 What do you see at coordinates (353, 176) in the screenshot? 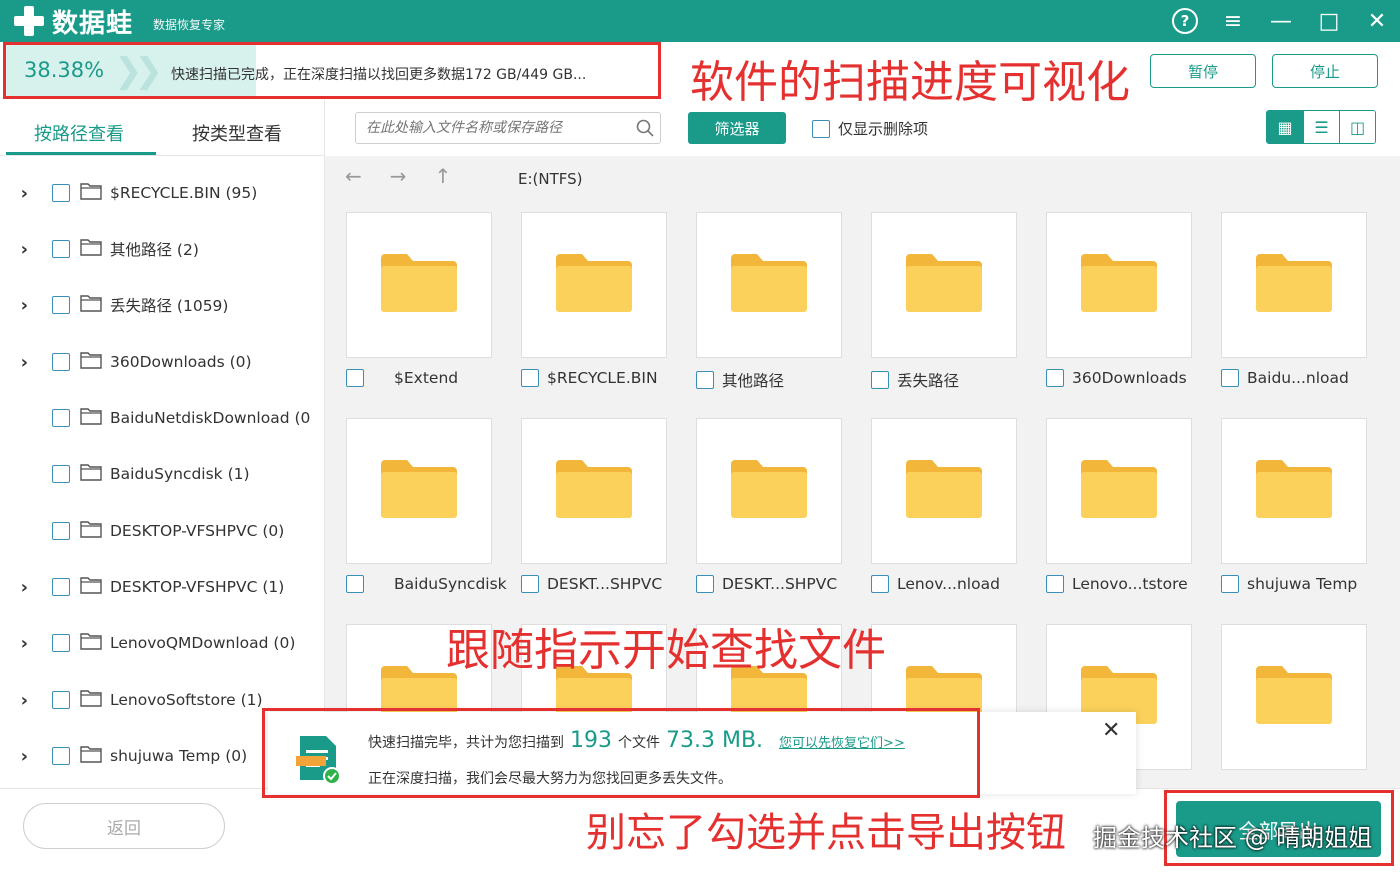
I see `back-arrow-icon: ←` at bounding box center [353, 176].